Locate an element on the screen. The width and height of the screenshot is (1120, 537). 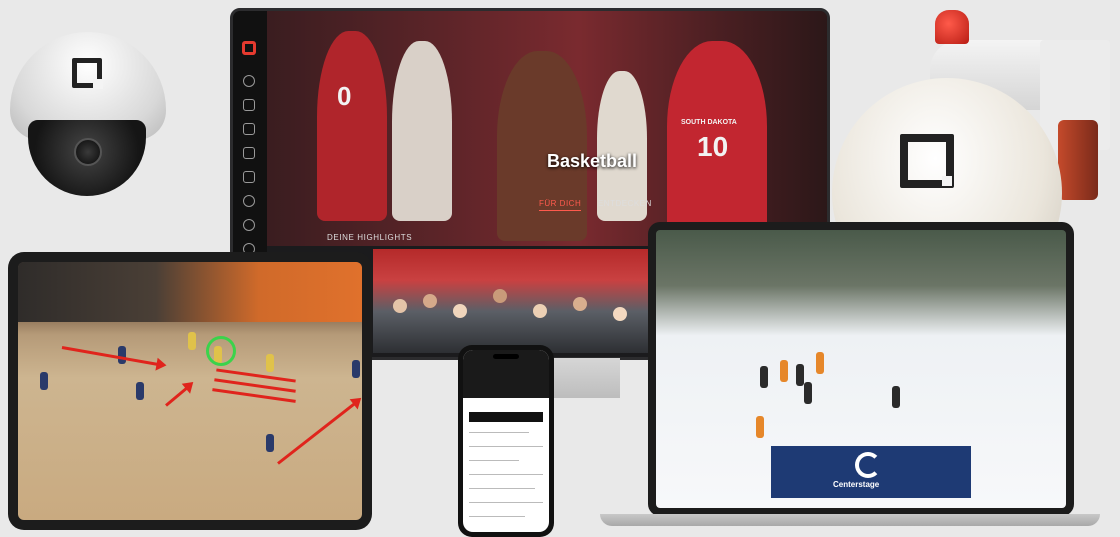
jersey-number: 10 is located at coordinates (713, 146).